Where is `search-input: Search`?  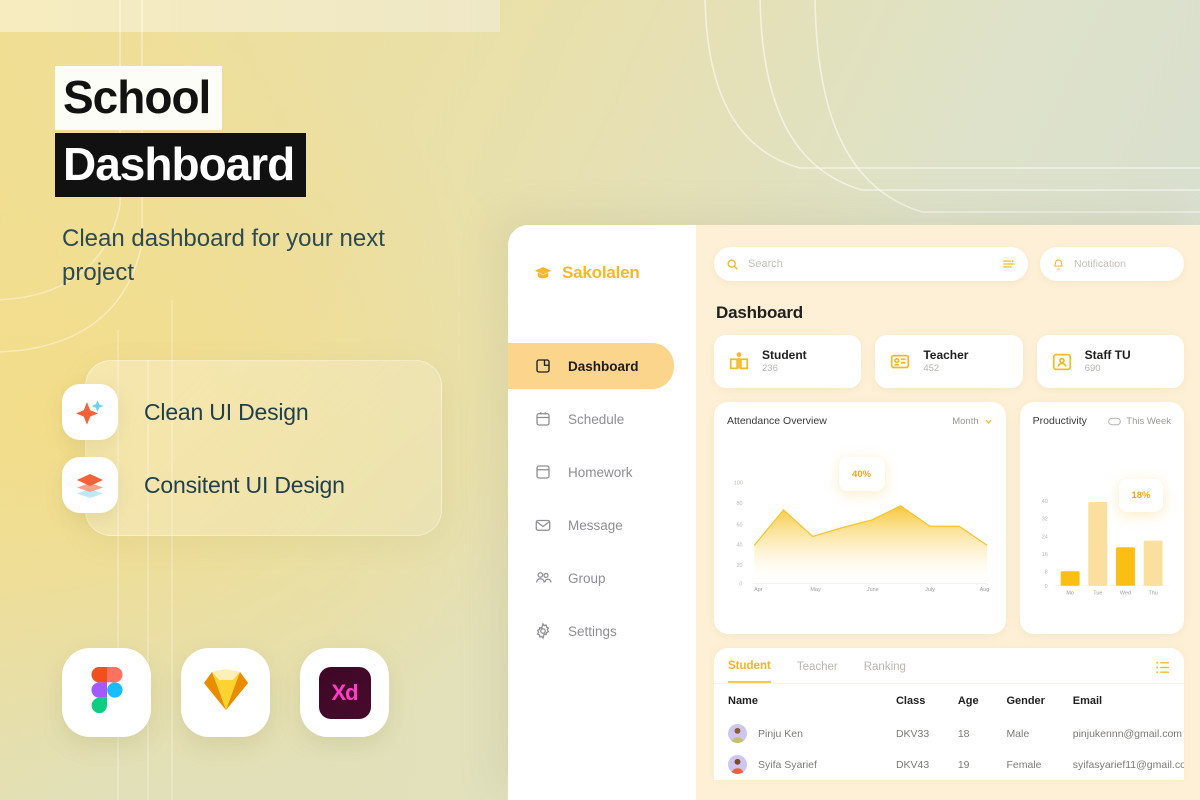 search-input: Search is located at coordinates (870, 264).